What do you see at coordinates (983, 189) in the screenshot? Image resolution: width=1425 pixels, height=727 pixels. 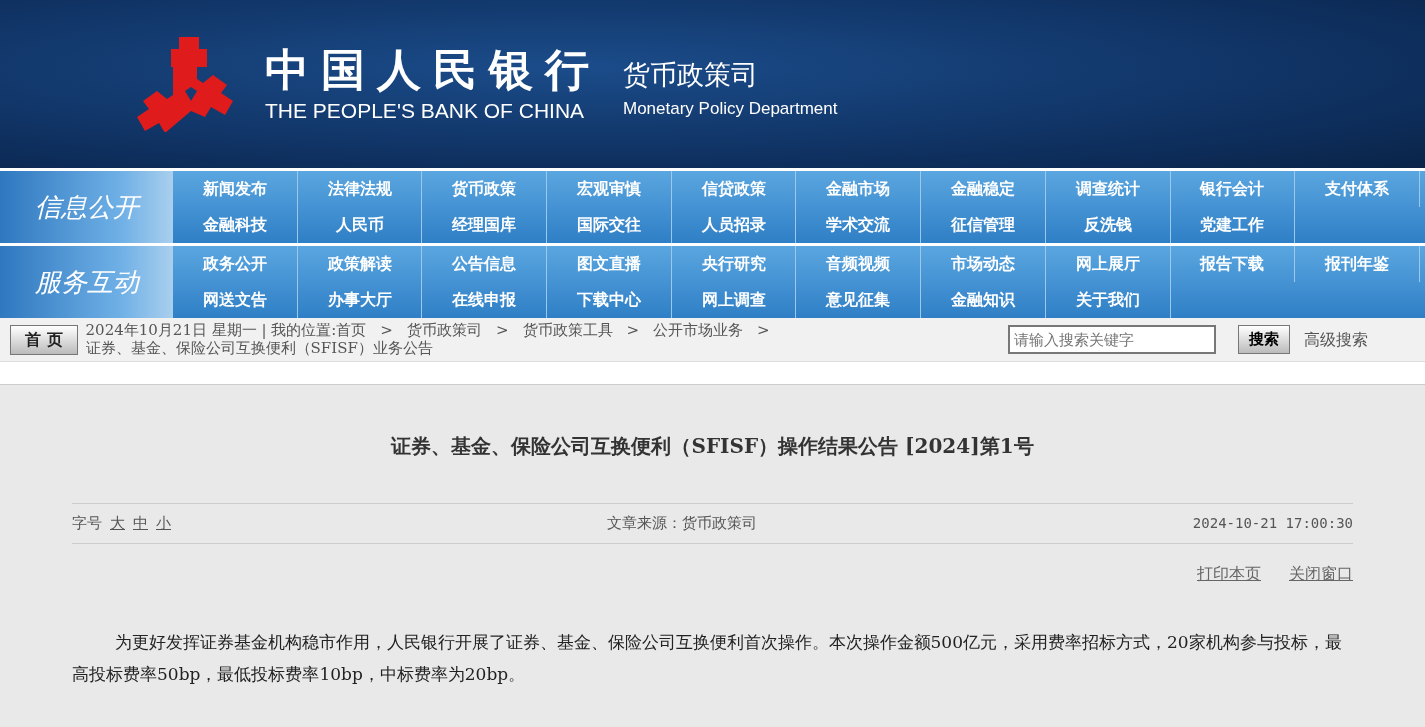 I see `nav-link: 金融稳定` at bounding box center [983, 189].